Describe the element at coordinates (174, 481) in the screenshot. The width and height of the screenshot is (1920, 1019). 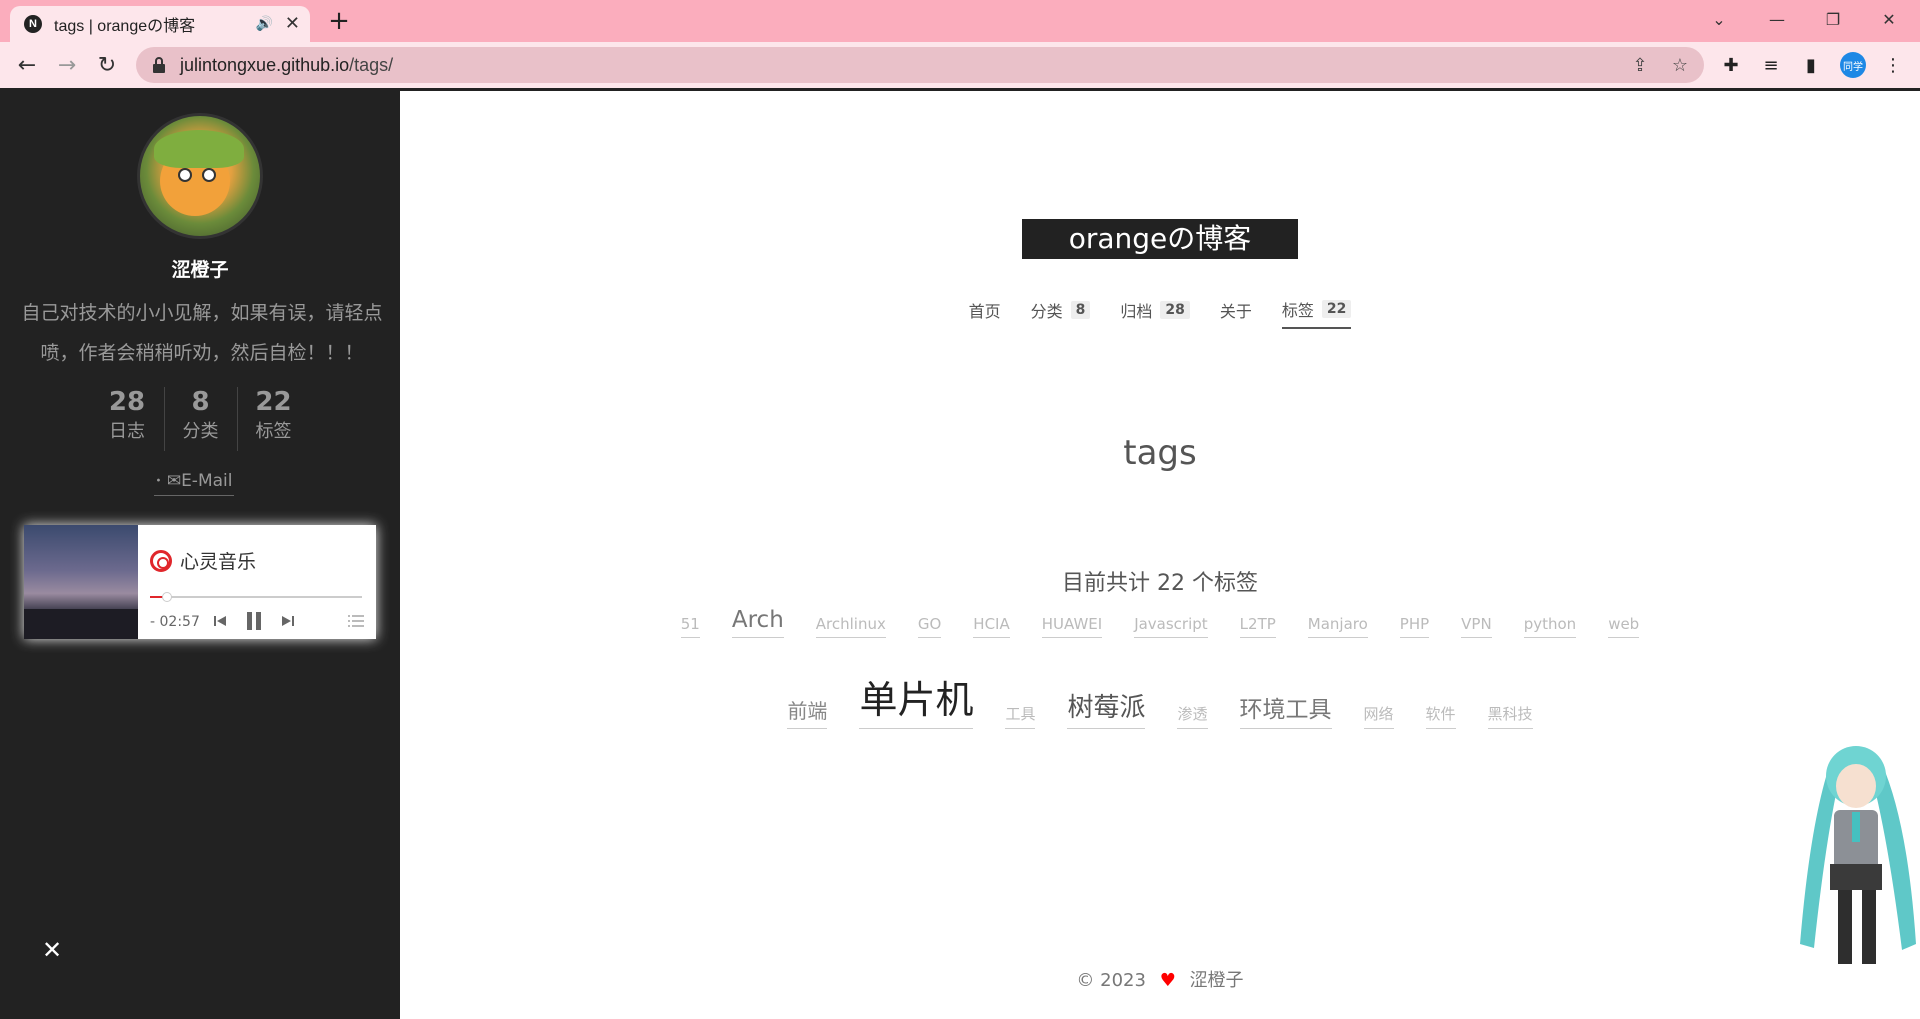
I see `envelope-icon: ✉` at that location.